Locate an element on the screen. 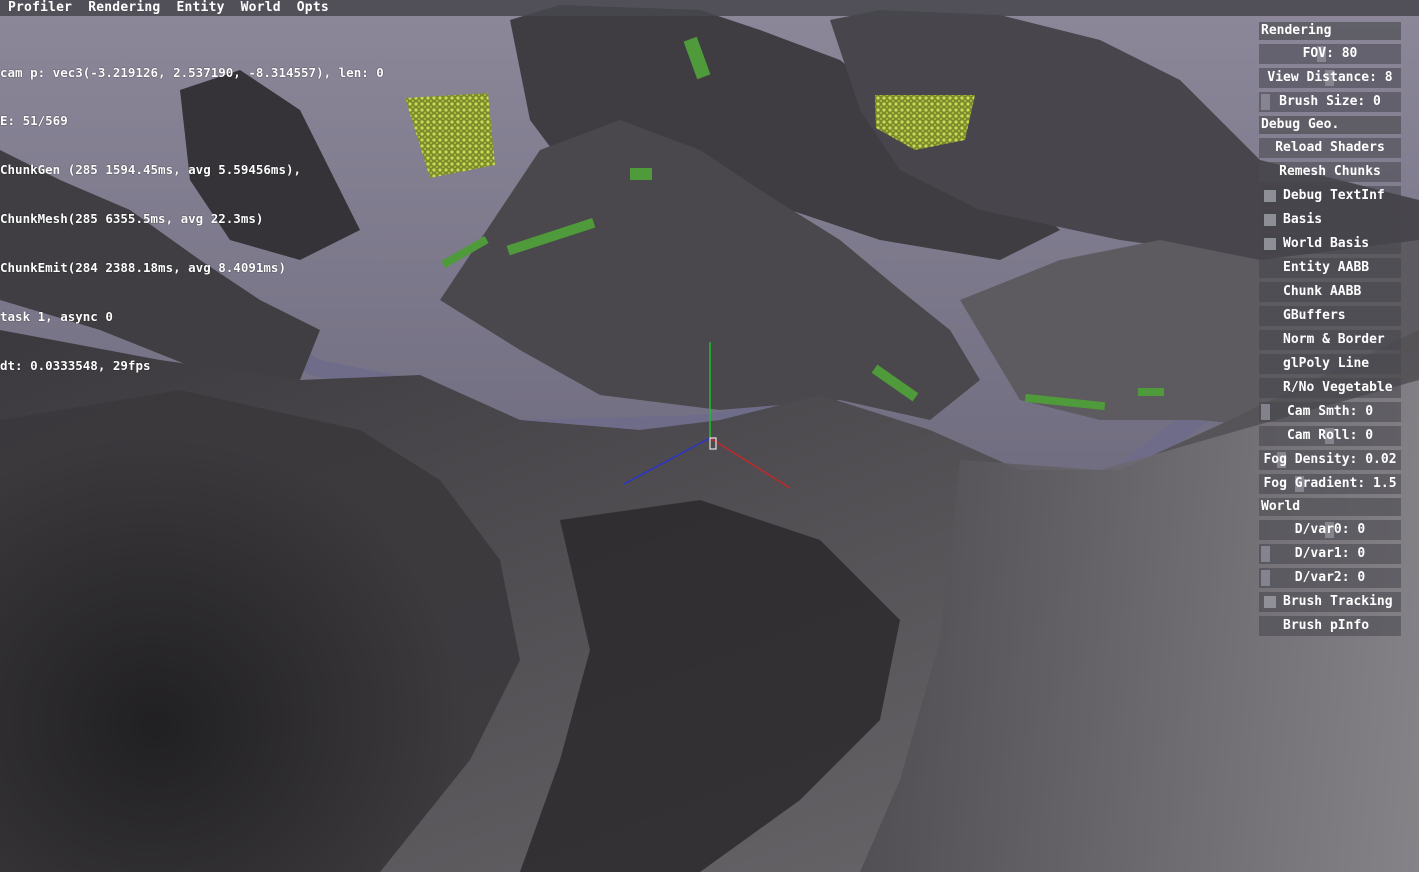 The width and height of the screenshot is (1419, 872). hud-frame-time: dt: 0.0333548, 29fps is located at coordinates (75, 365).